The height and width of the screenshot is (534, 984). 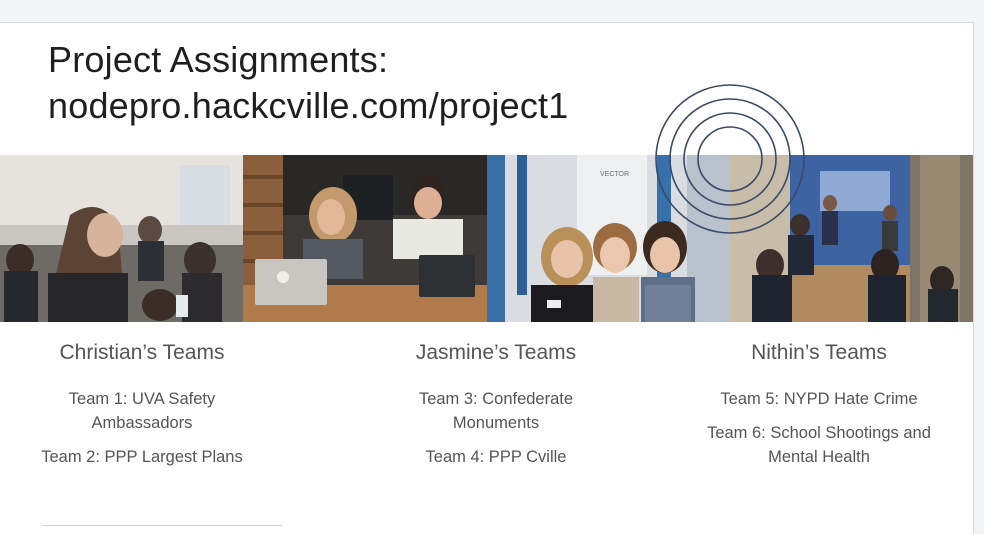 I want to click on team-item: Team 3: Confederate Monuments, so click(x=496, y=411).